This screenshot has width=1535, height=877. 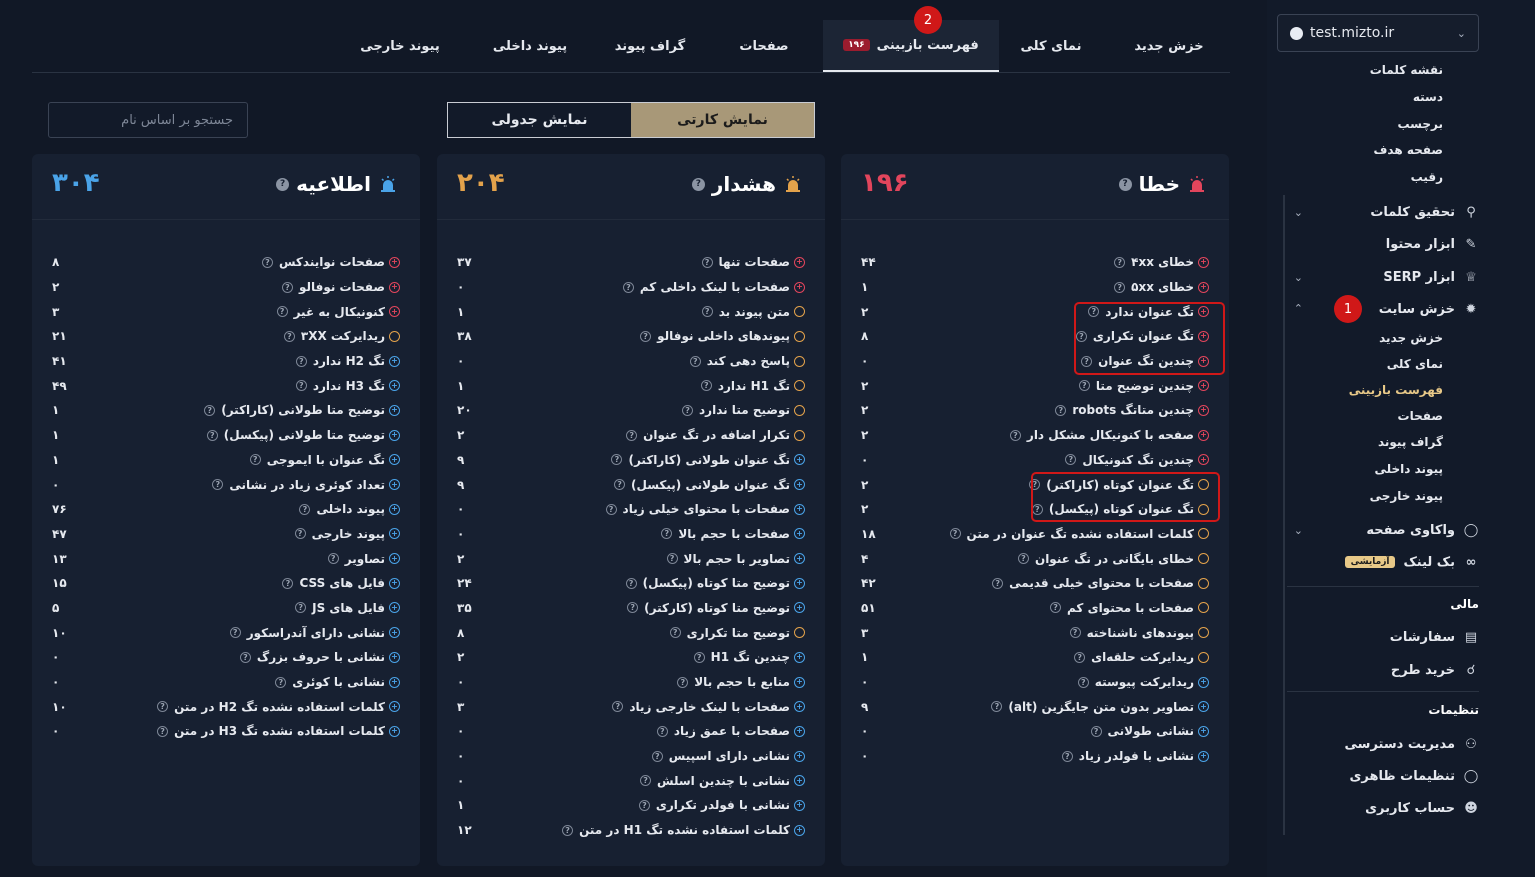 I want to click on sidebar-item-competitor: رقیب, so click(x=1427, y=177).